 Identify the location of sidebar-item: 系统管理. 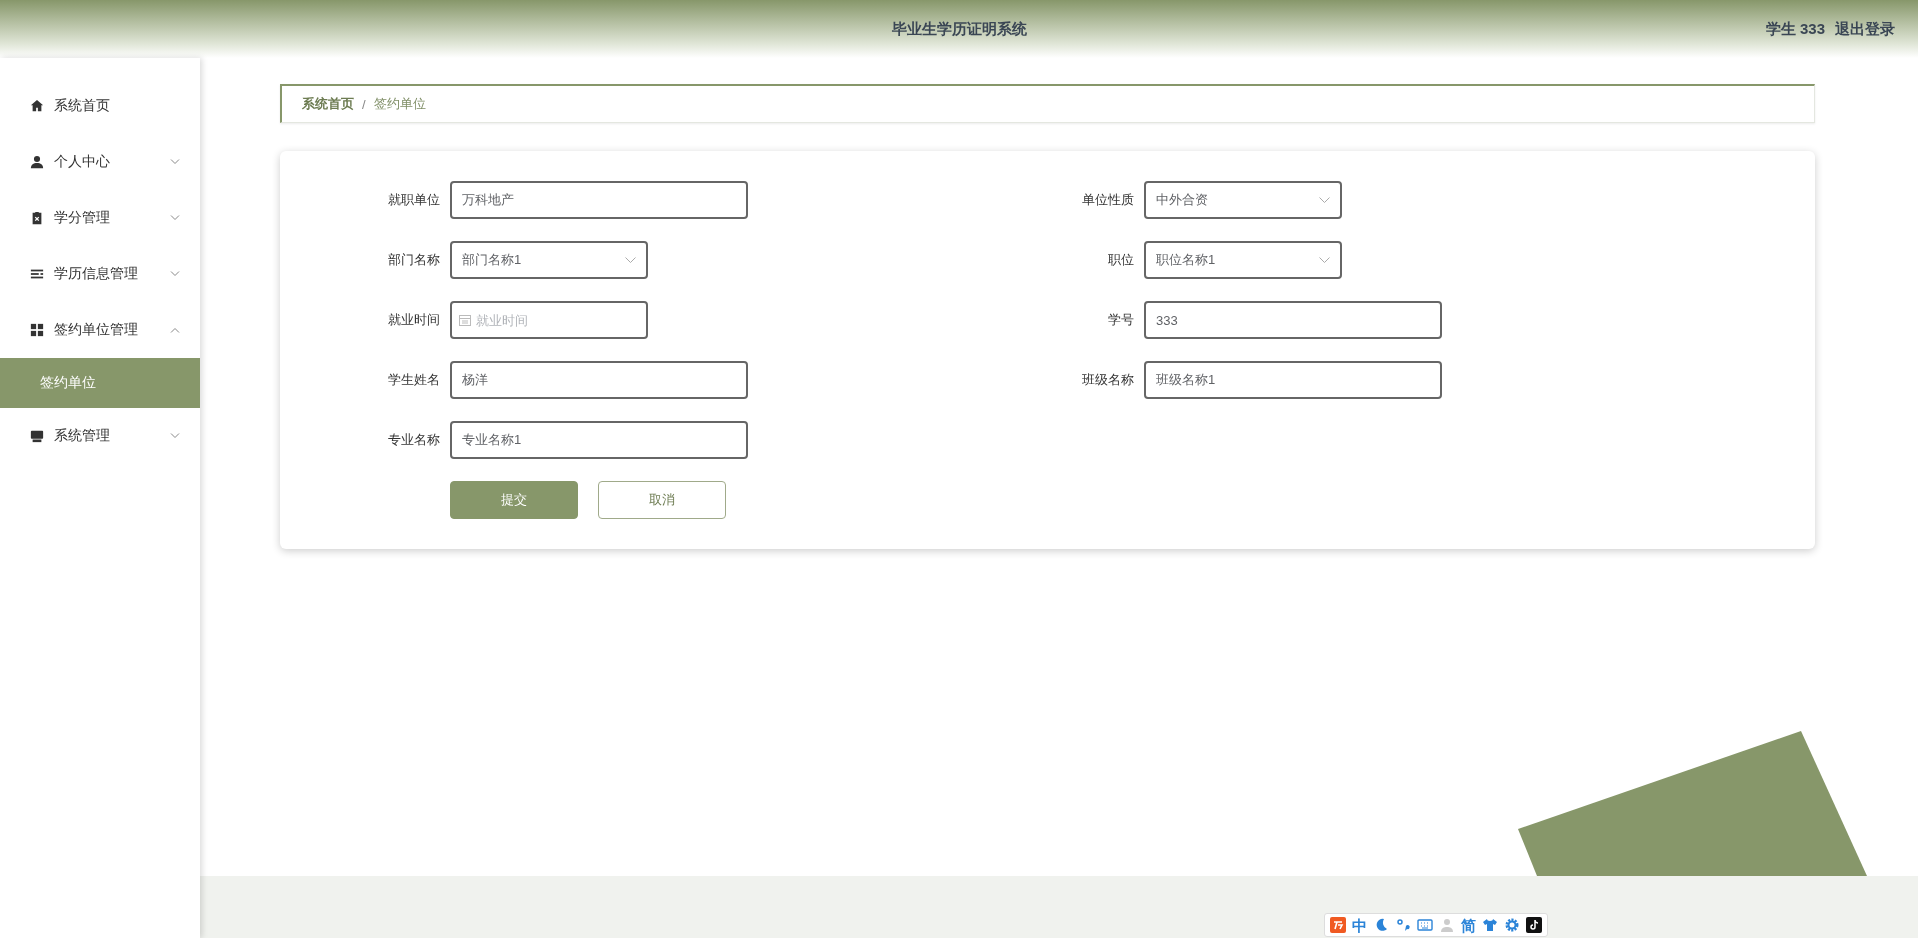
(100, 436).